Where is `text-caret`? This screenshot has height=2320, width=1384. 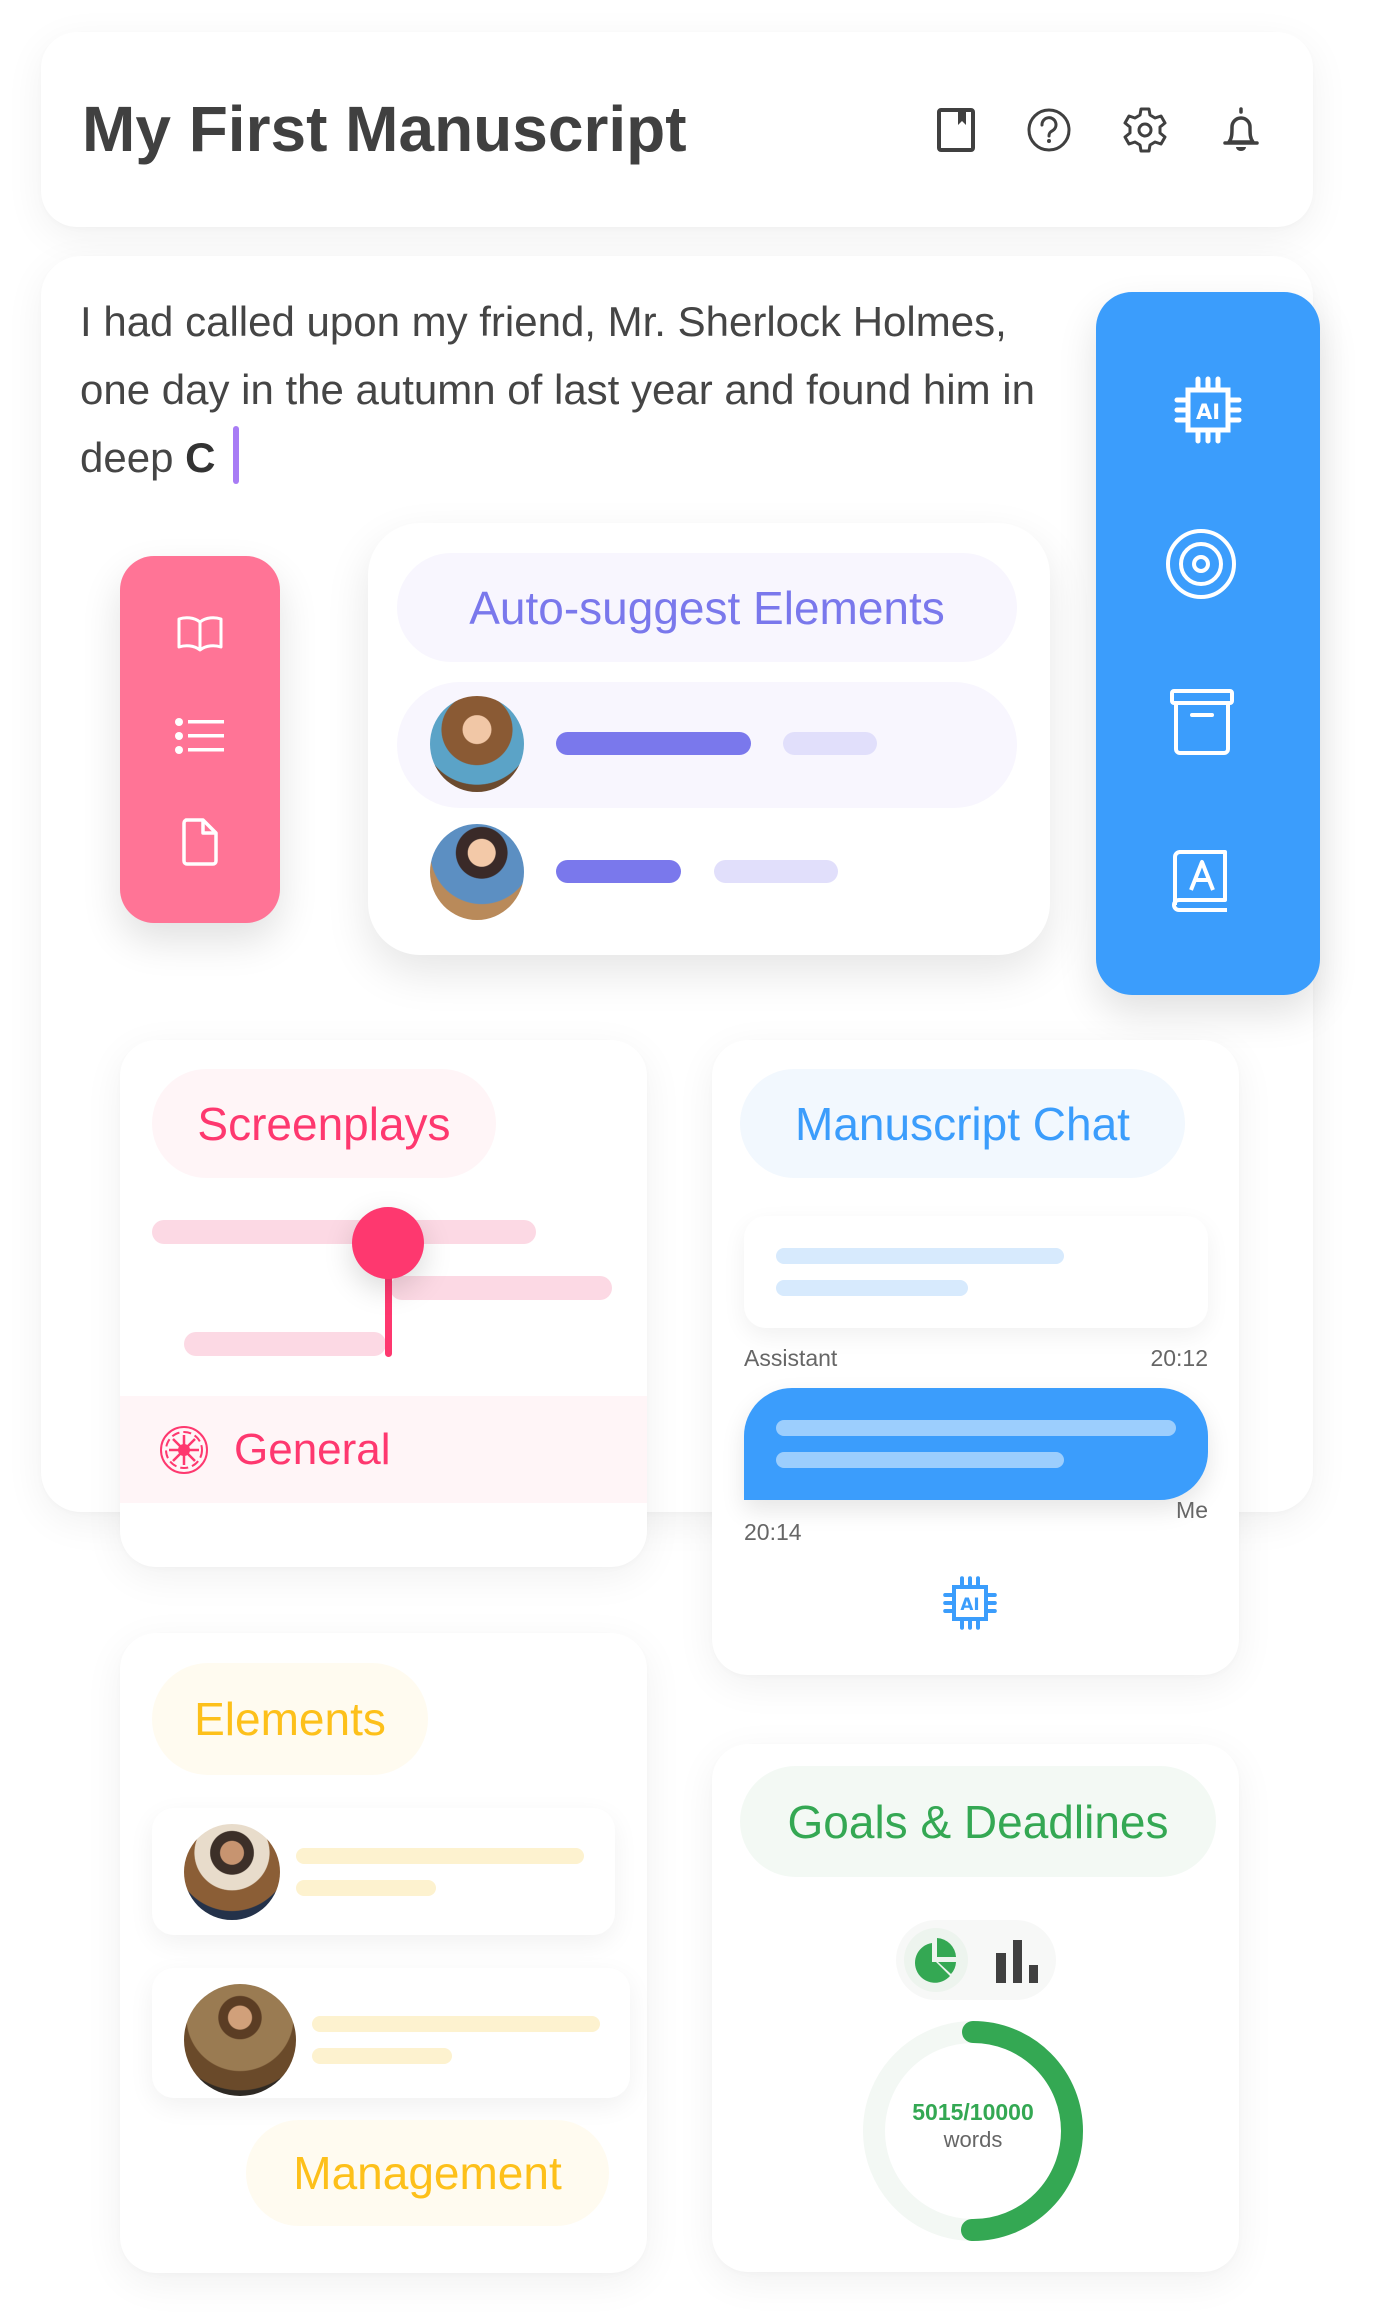 text-caret is located at coordinates (236, 455).